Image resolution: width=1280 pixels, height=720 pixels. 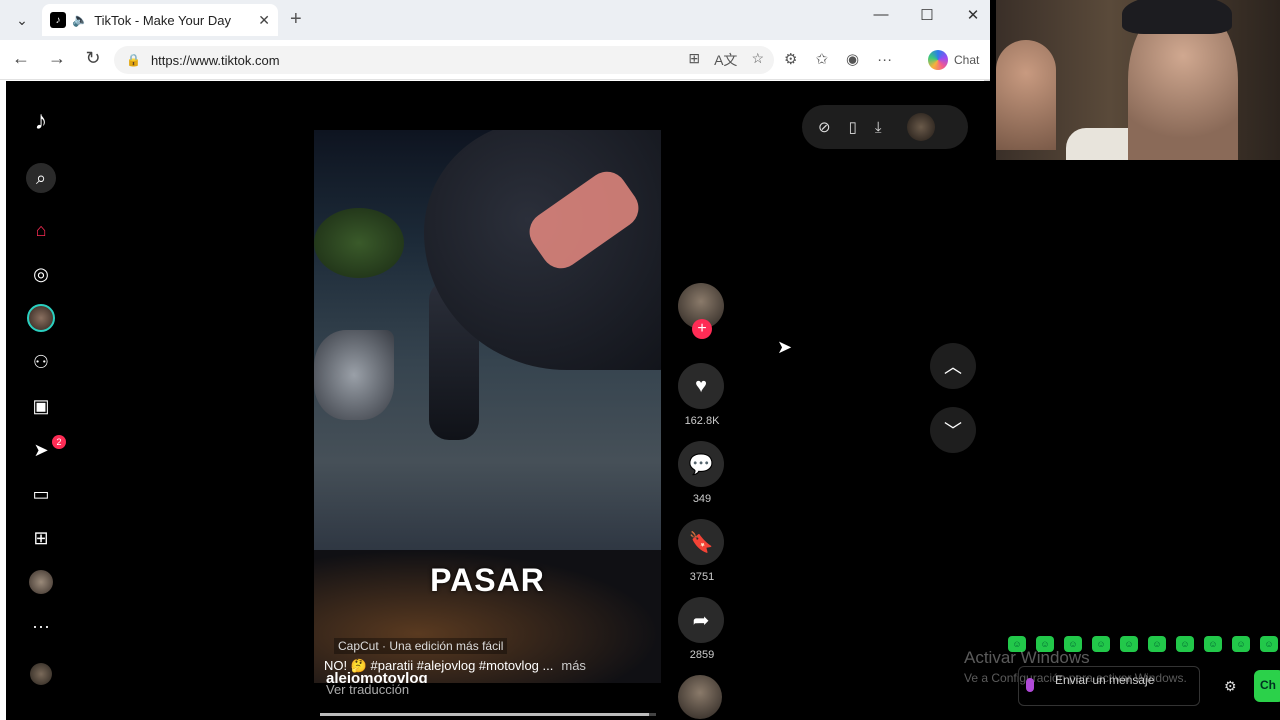 What do you see at coordinates (495, 20) in the screenshot?
I see `tab-bar: ⌄ ♪ 🔈 TikTok - Make Your Day ✕ + — ☐ ✕` at bounding box center [495, 20].